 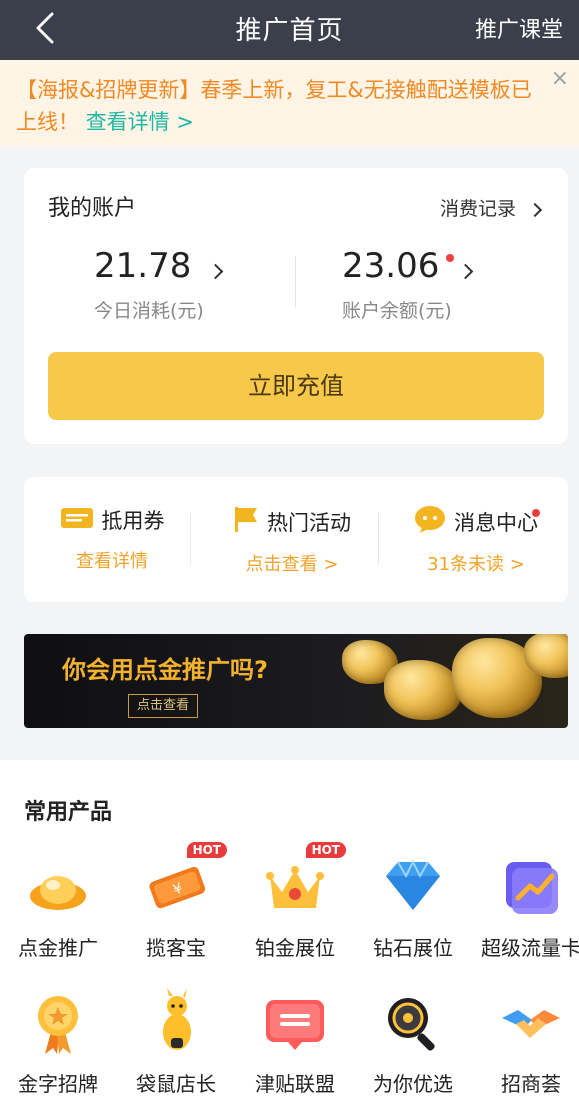 I want to click on coupon-entry: 抵用券 查看详情, so click(x=112, y=539).